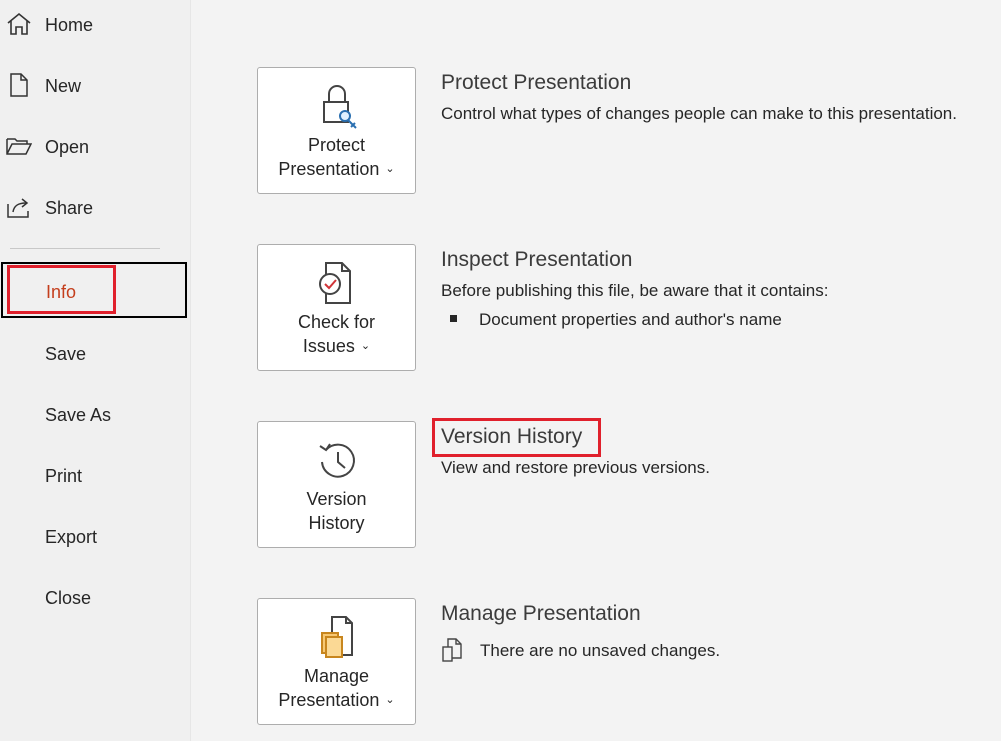 The height and width of the screenshot is (741, 1001). Describe the element at coordinates (19, 24) in the screenshot. I see `home-icon` at that location.